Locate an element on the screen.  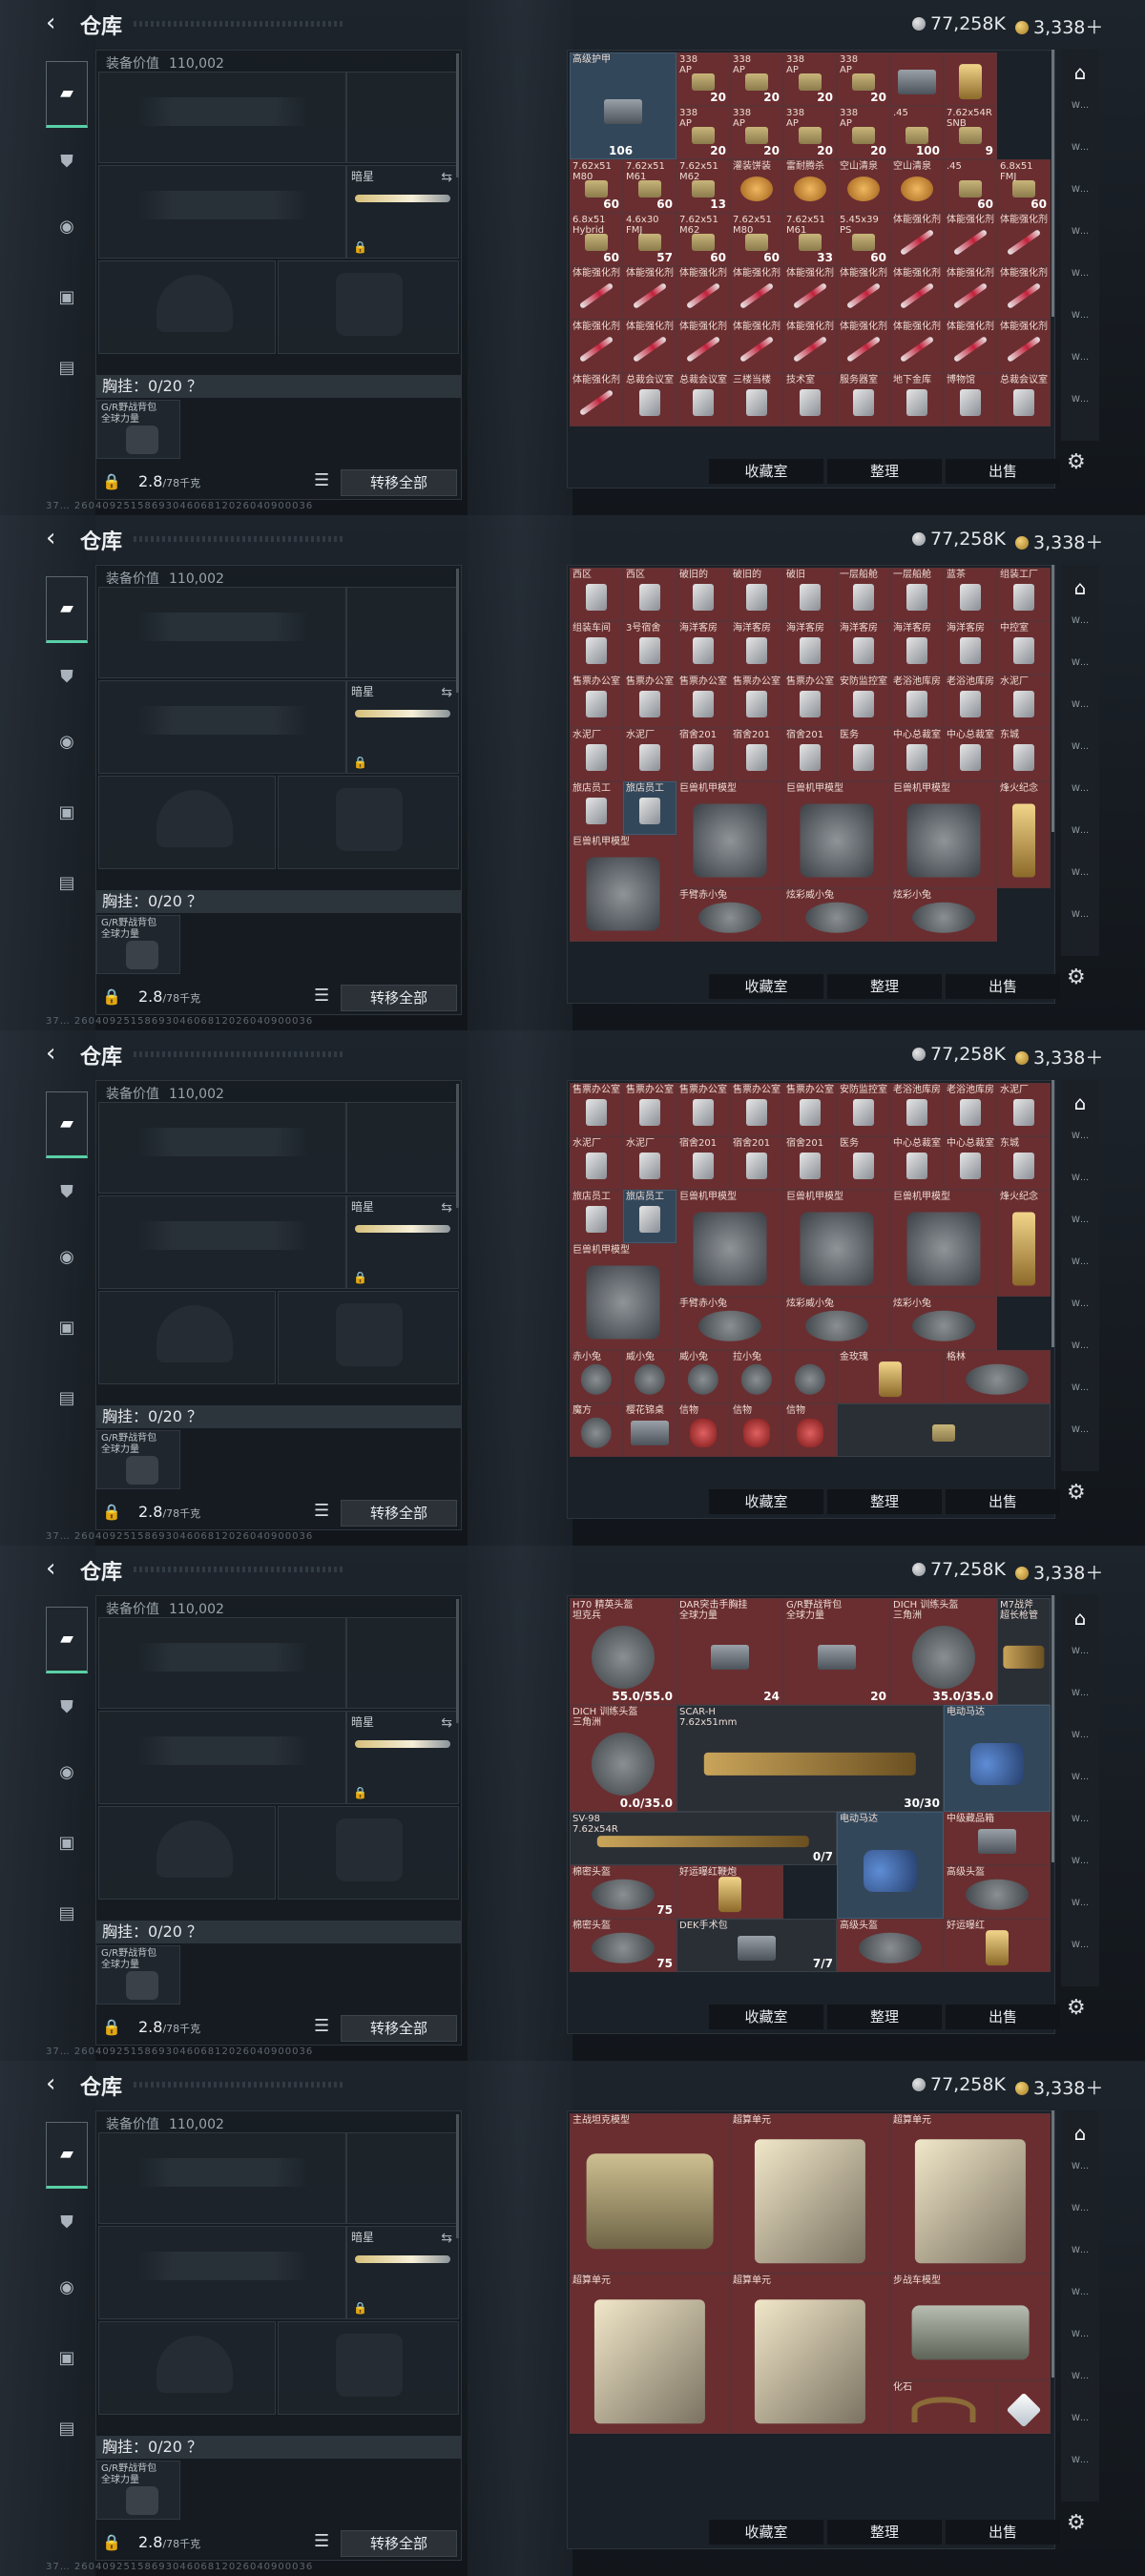
sort-button: 整理 is located at coordinates (884, 2017).